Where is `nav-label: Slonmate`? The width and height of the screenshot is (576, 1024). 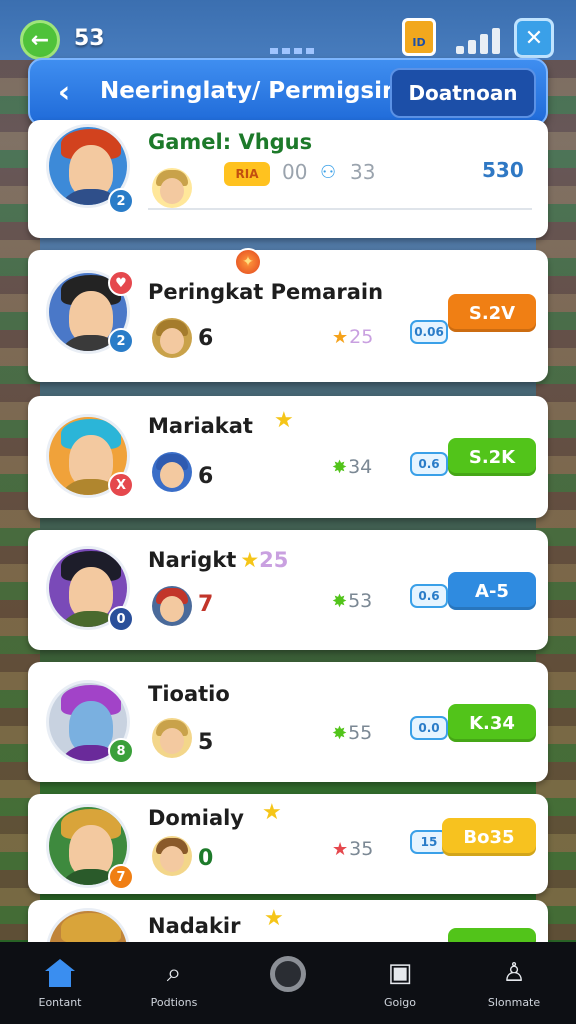 nav-label: Slonmate is located at coordinates (514, 1002).